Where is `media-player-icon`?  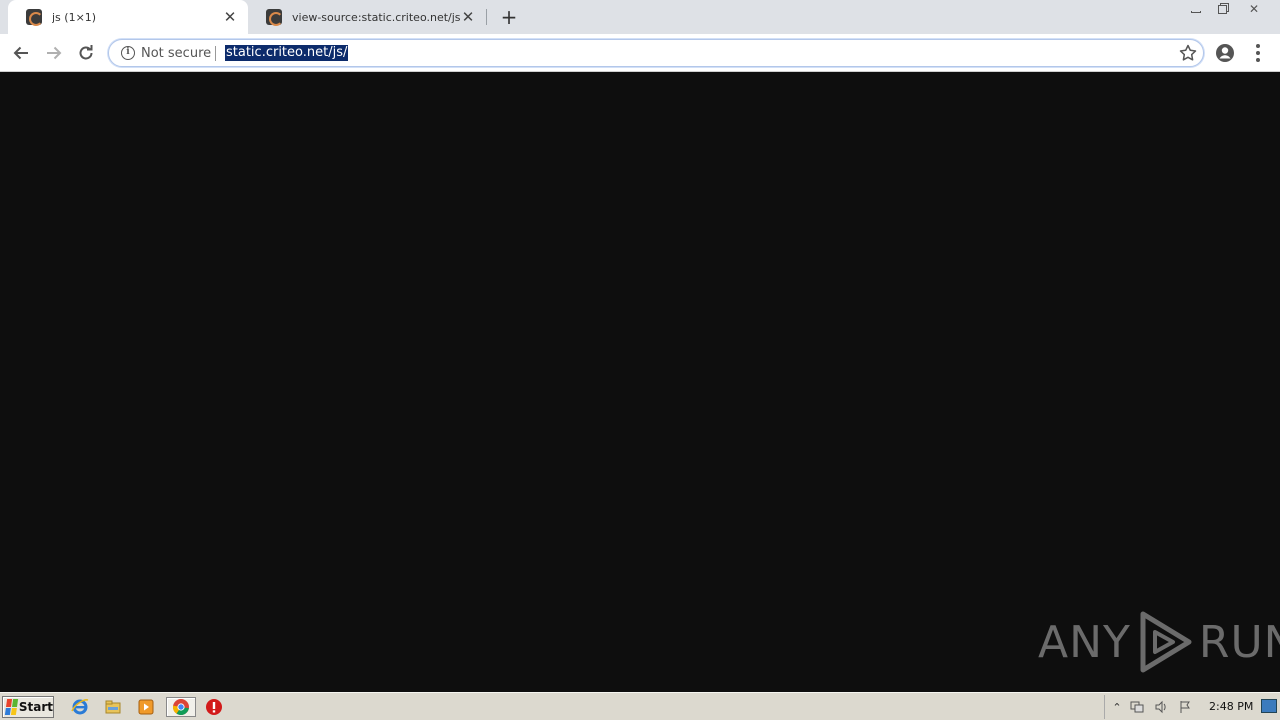 media-player-icon is located at coordinates (146, 707).